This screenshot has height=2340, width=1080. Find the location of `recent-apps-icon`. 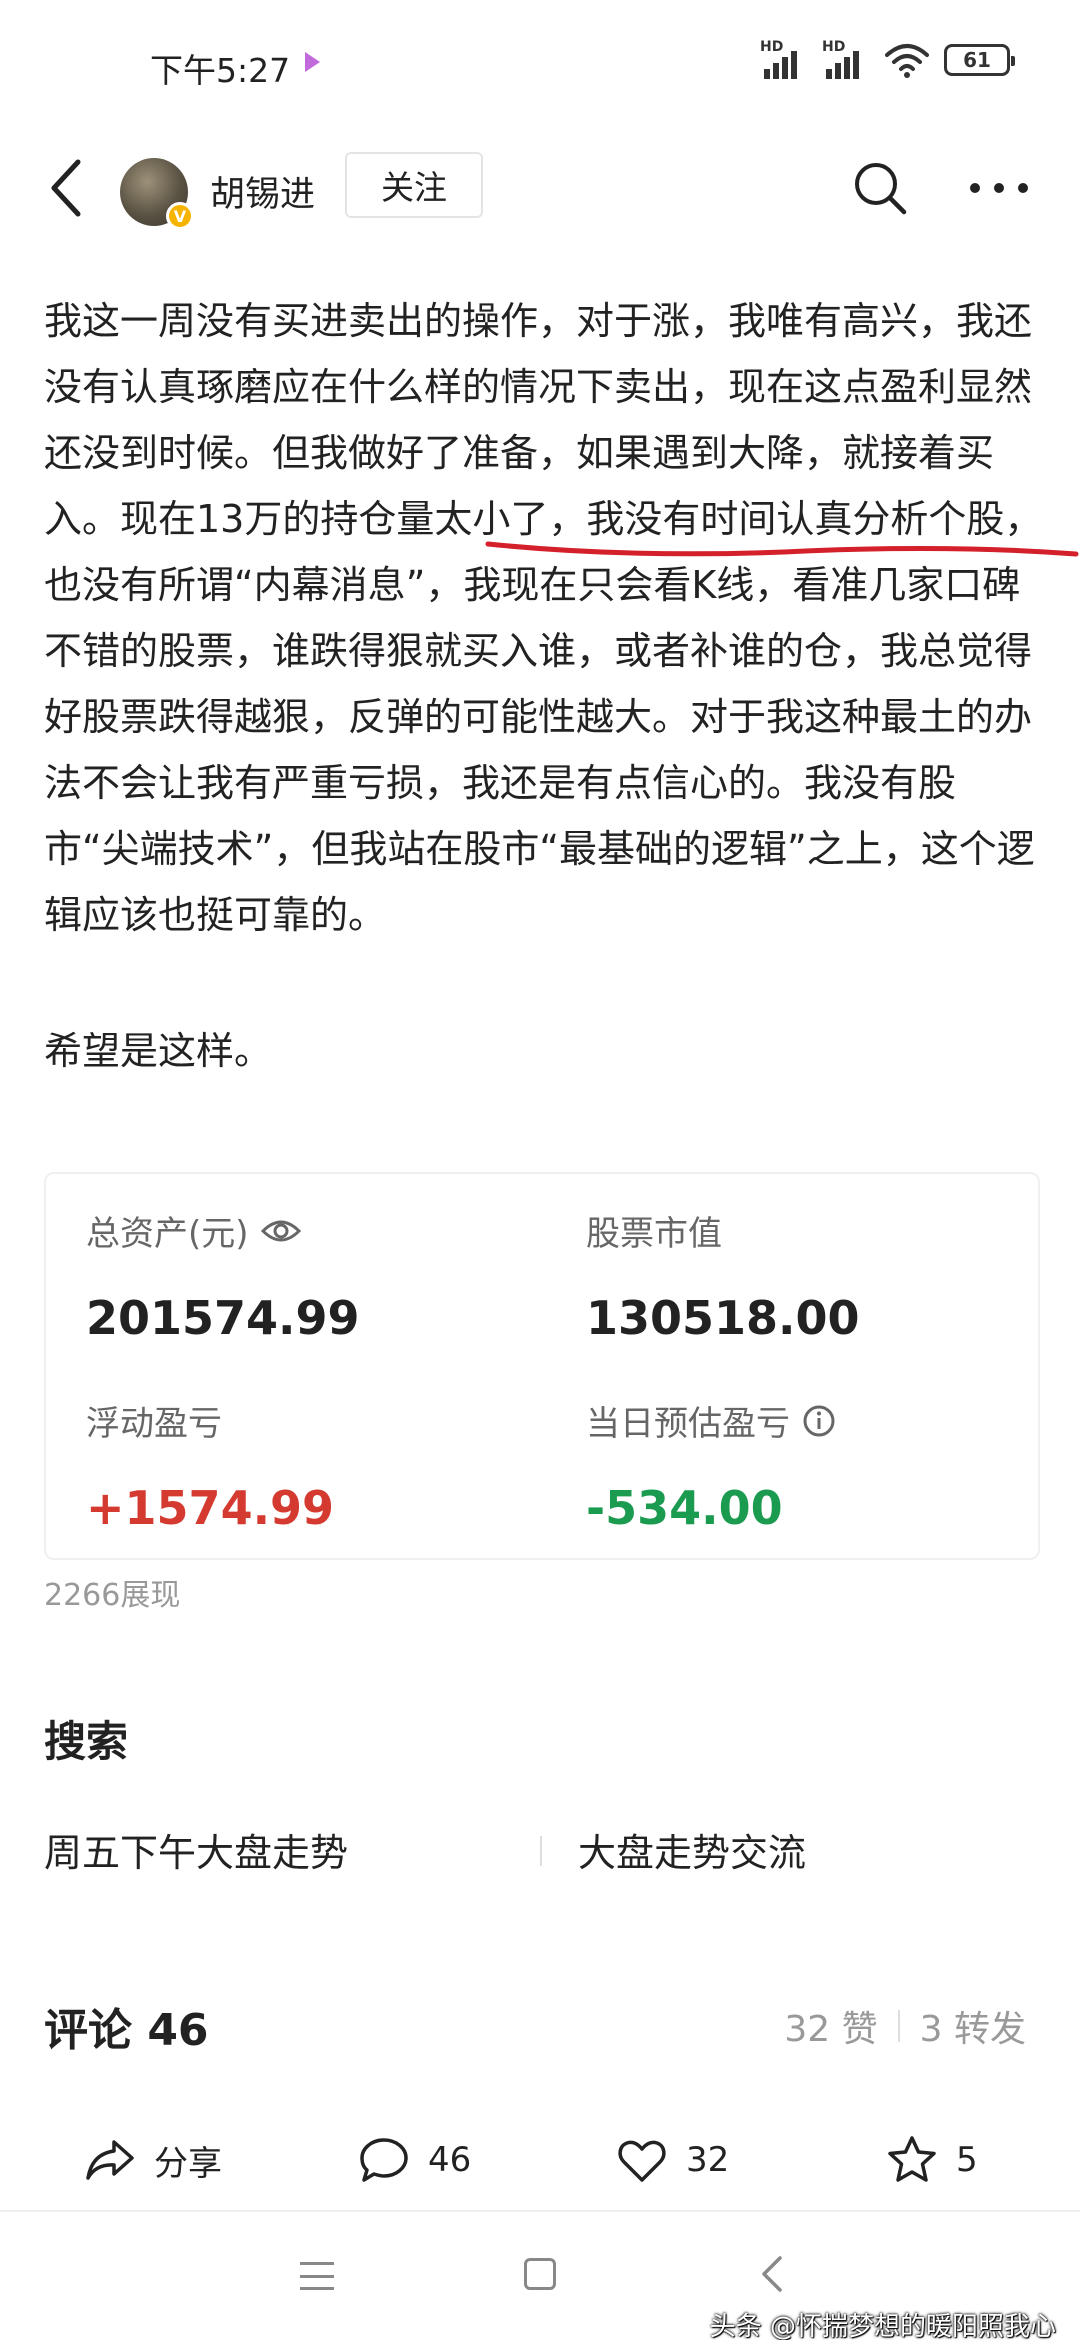

recent-apps-icon is located at coordinates (317, 2276).